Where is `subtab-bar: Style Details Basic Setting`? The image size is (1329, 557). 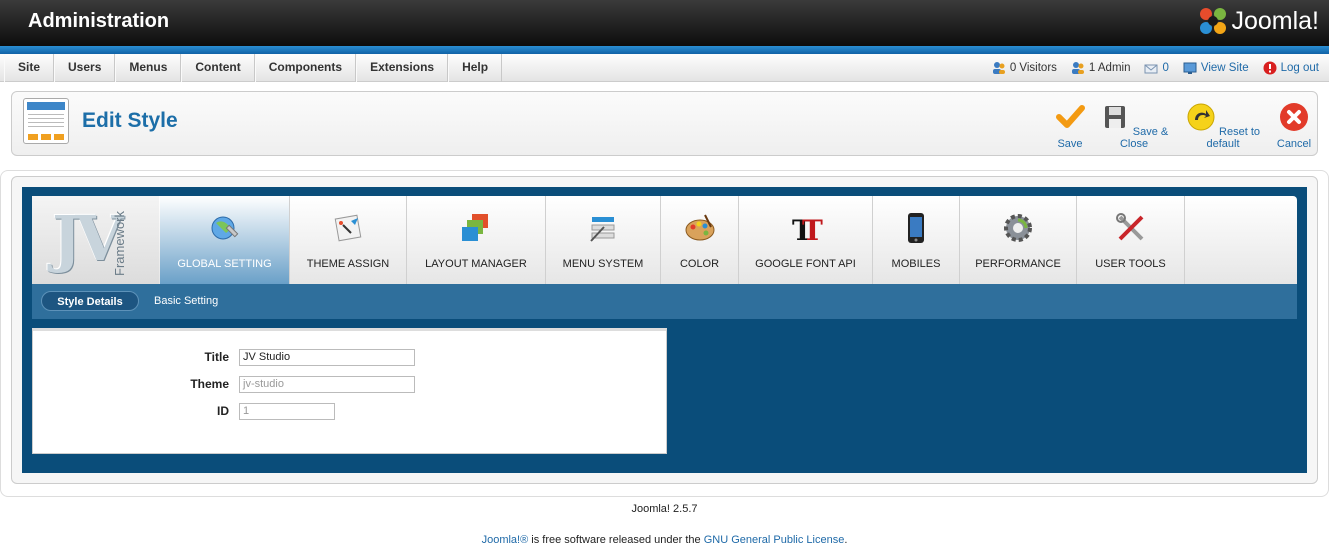 subtab-bar: Style Details Basic Setting is located at coordinates (664, 301).